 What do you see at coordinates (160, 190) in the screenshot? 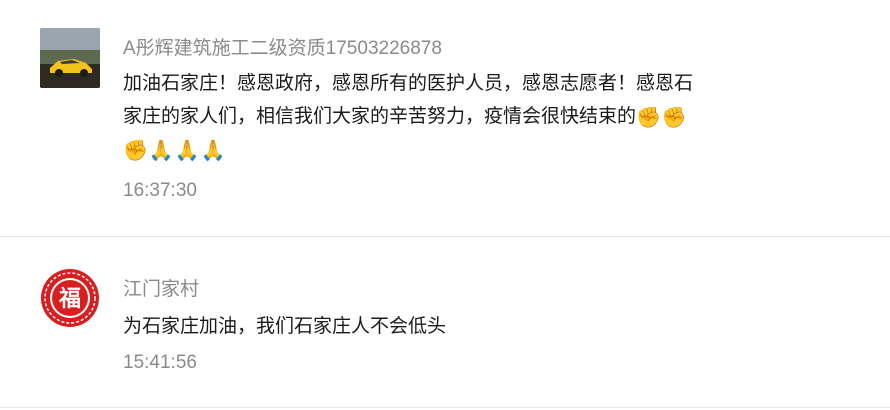
I see `comment-timestamp: 16:37:30` at bounding box center [160, 190].